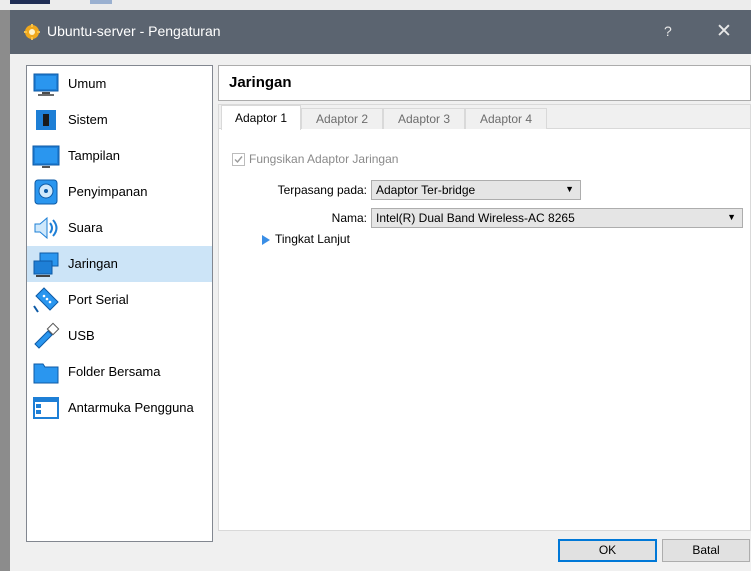  Describe the element at coordinates (5, 290) in the screenshot. I see `background-window-edge` at that location.